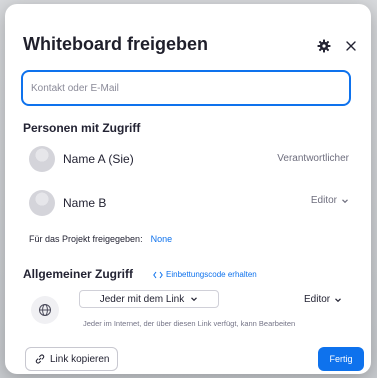 The image size is (377, 378). Describe the element at coordinates (158, 274) in the screenshot. I see `code-icon` at that location.